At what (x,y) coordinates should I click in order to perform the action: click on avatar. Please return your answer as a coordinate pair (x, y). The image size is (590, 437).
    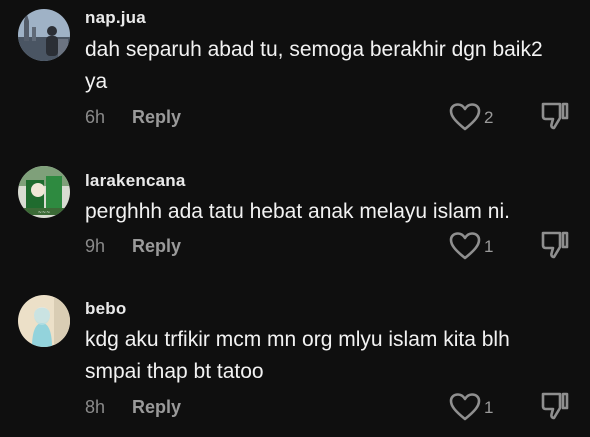
    Looking at the image, I should click on (44, 321).